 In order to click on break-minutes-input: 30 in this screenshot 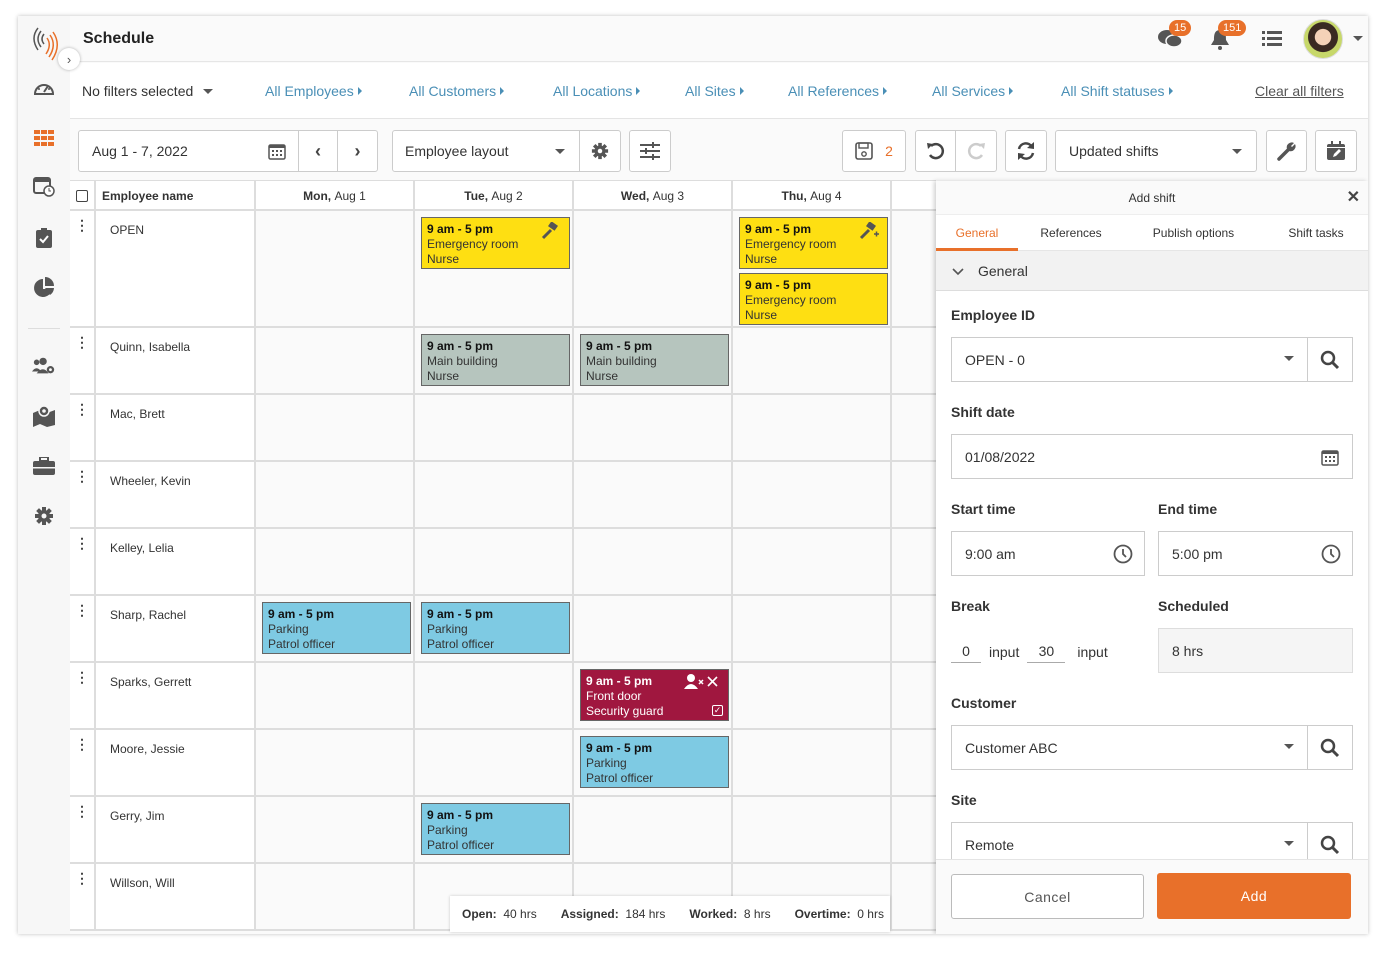, I will do `click(1046, 653)`.